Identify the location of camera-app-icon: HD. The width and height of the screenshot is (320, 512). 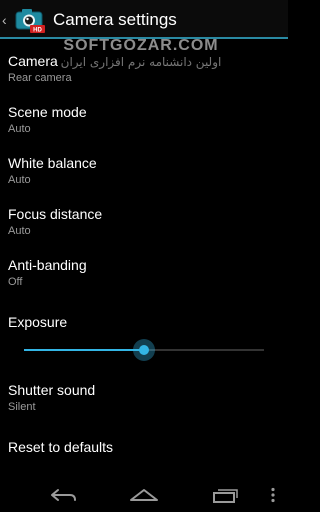
(30, 20).